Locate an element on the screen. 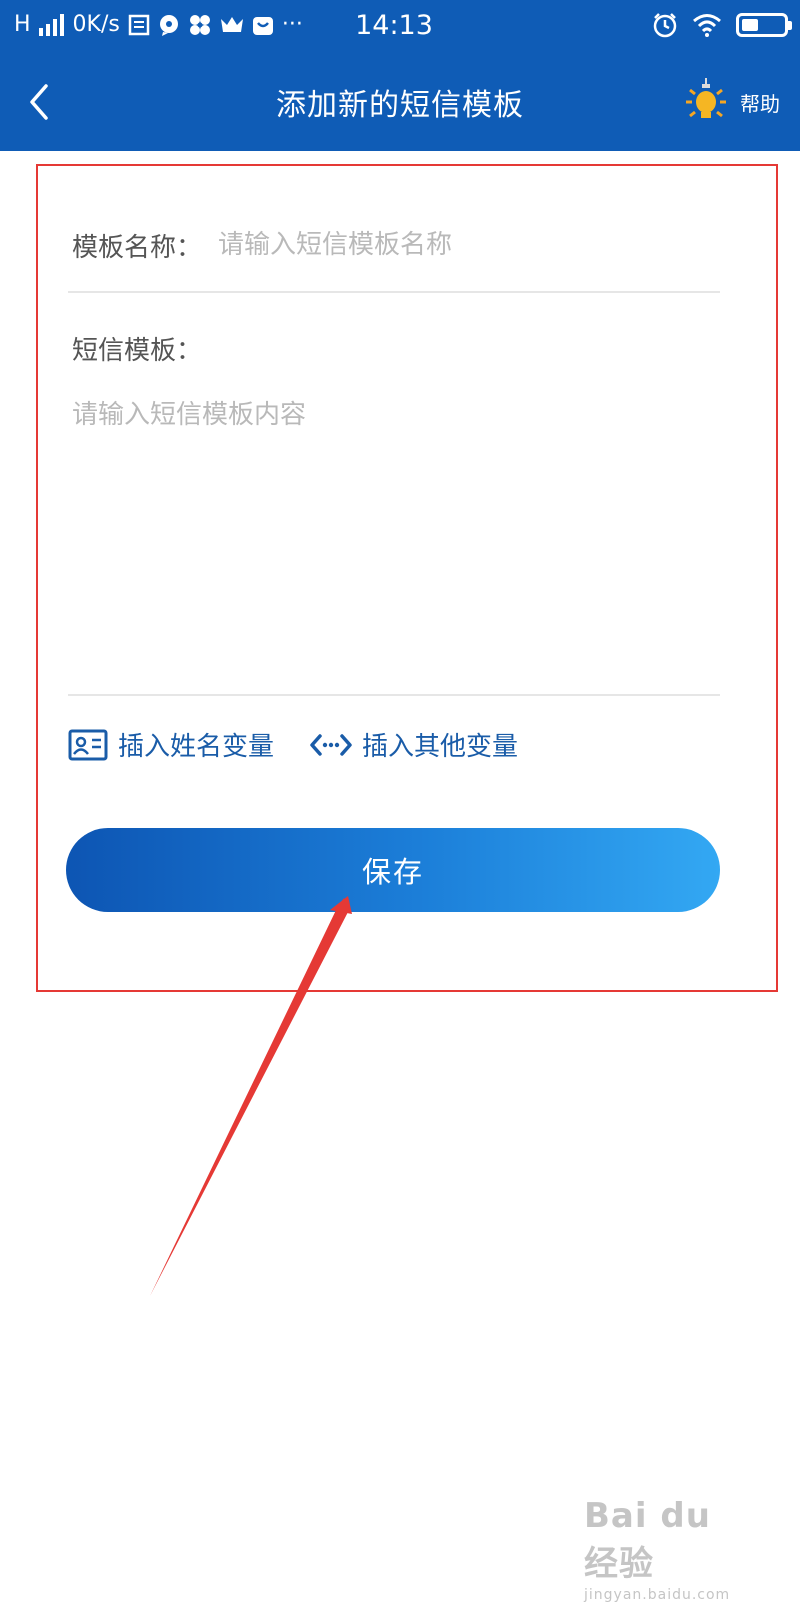 The height and width of the screenshot is (1603, 800). id-card-icon is located at coordinates (88, 744).